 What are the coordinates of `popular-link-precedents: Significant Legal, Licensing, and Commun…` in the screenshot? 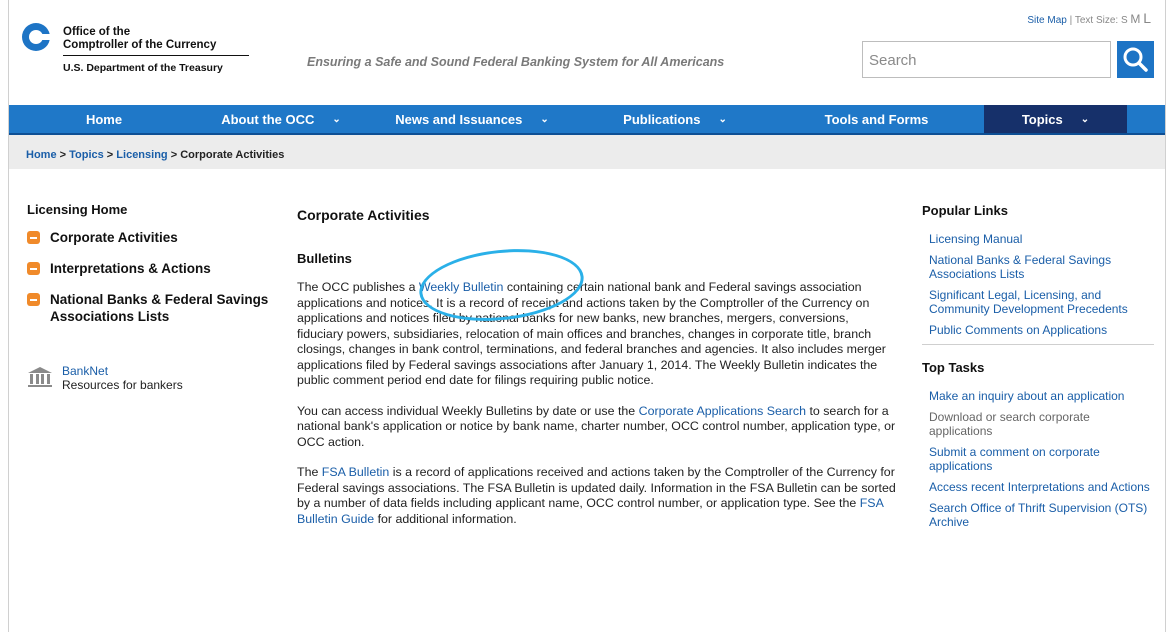 It's located at (1038, 302).